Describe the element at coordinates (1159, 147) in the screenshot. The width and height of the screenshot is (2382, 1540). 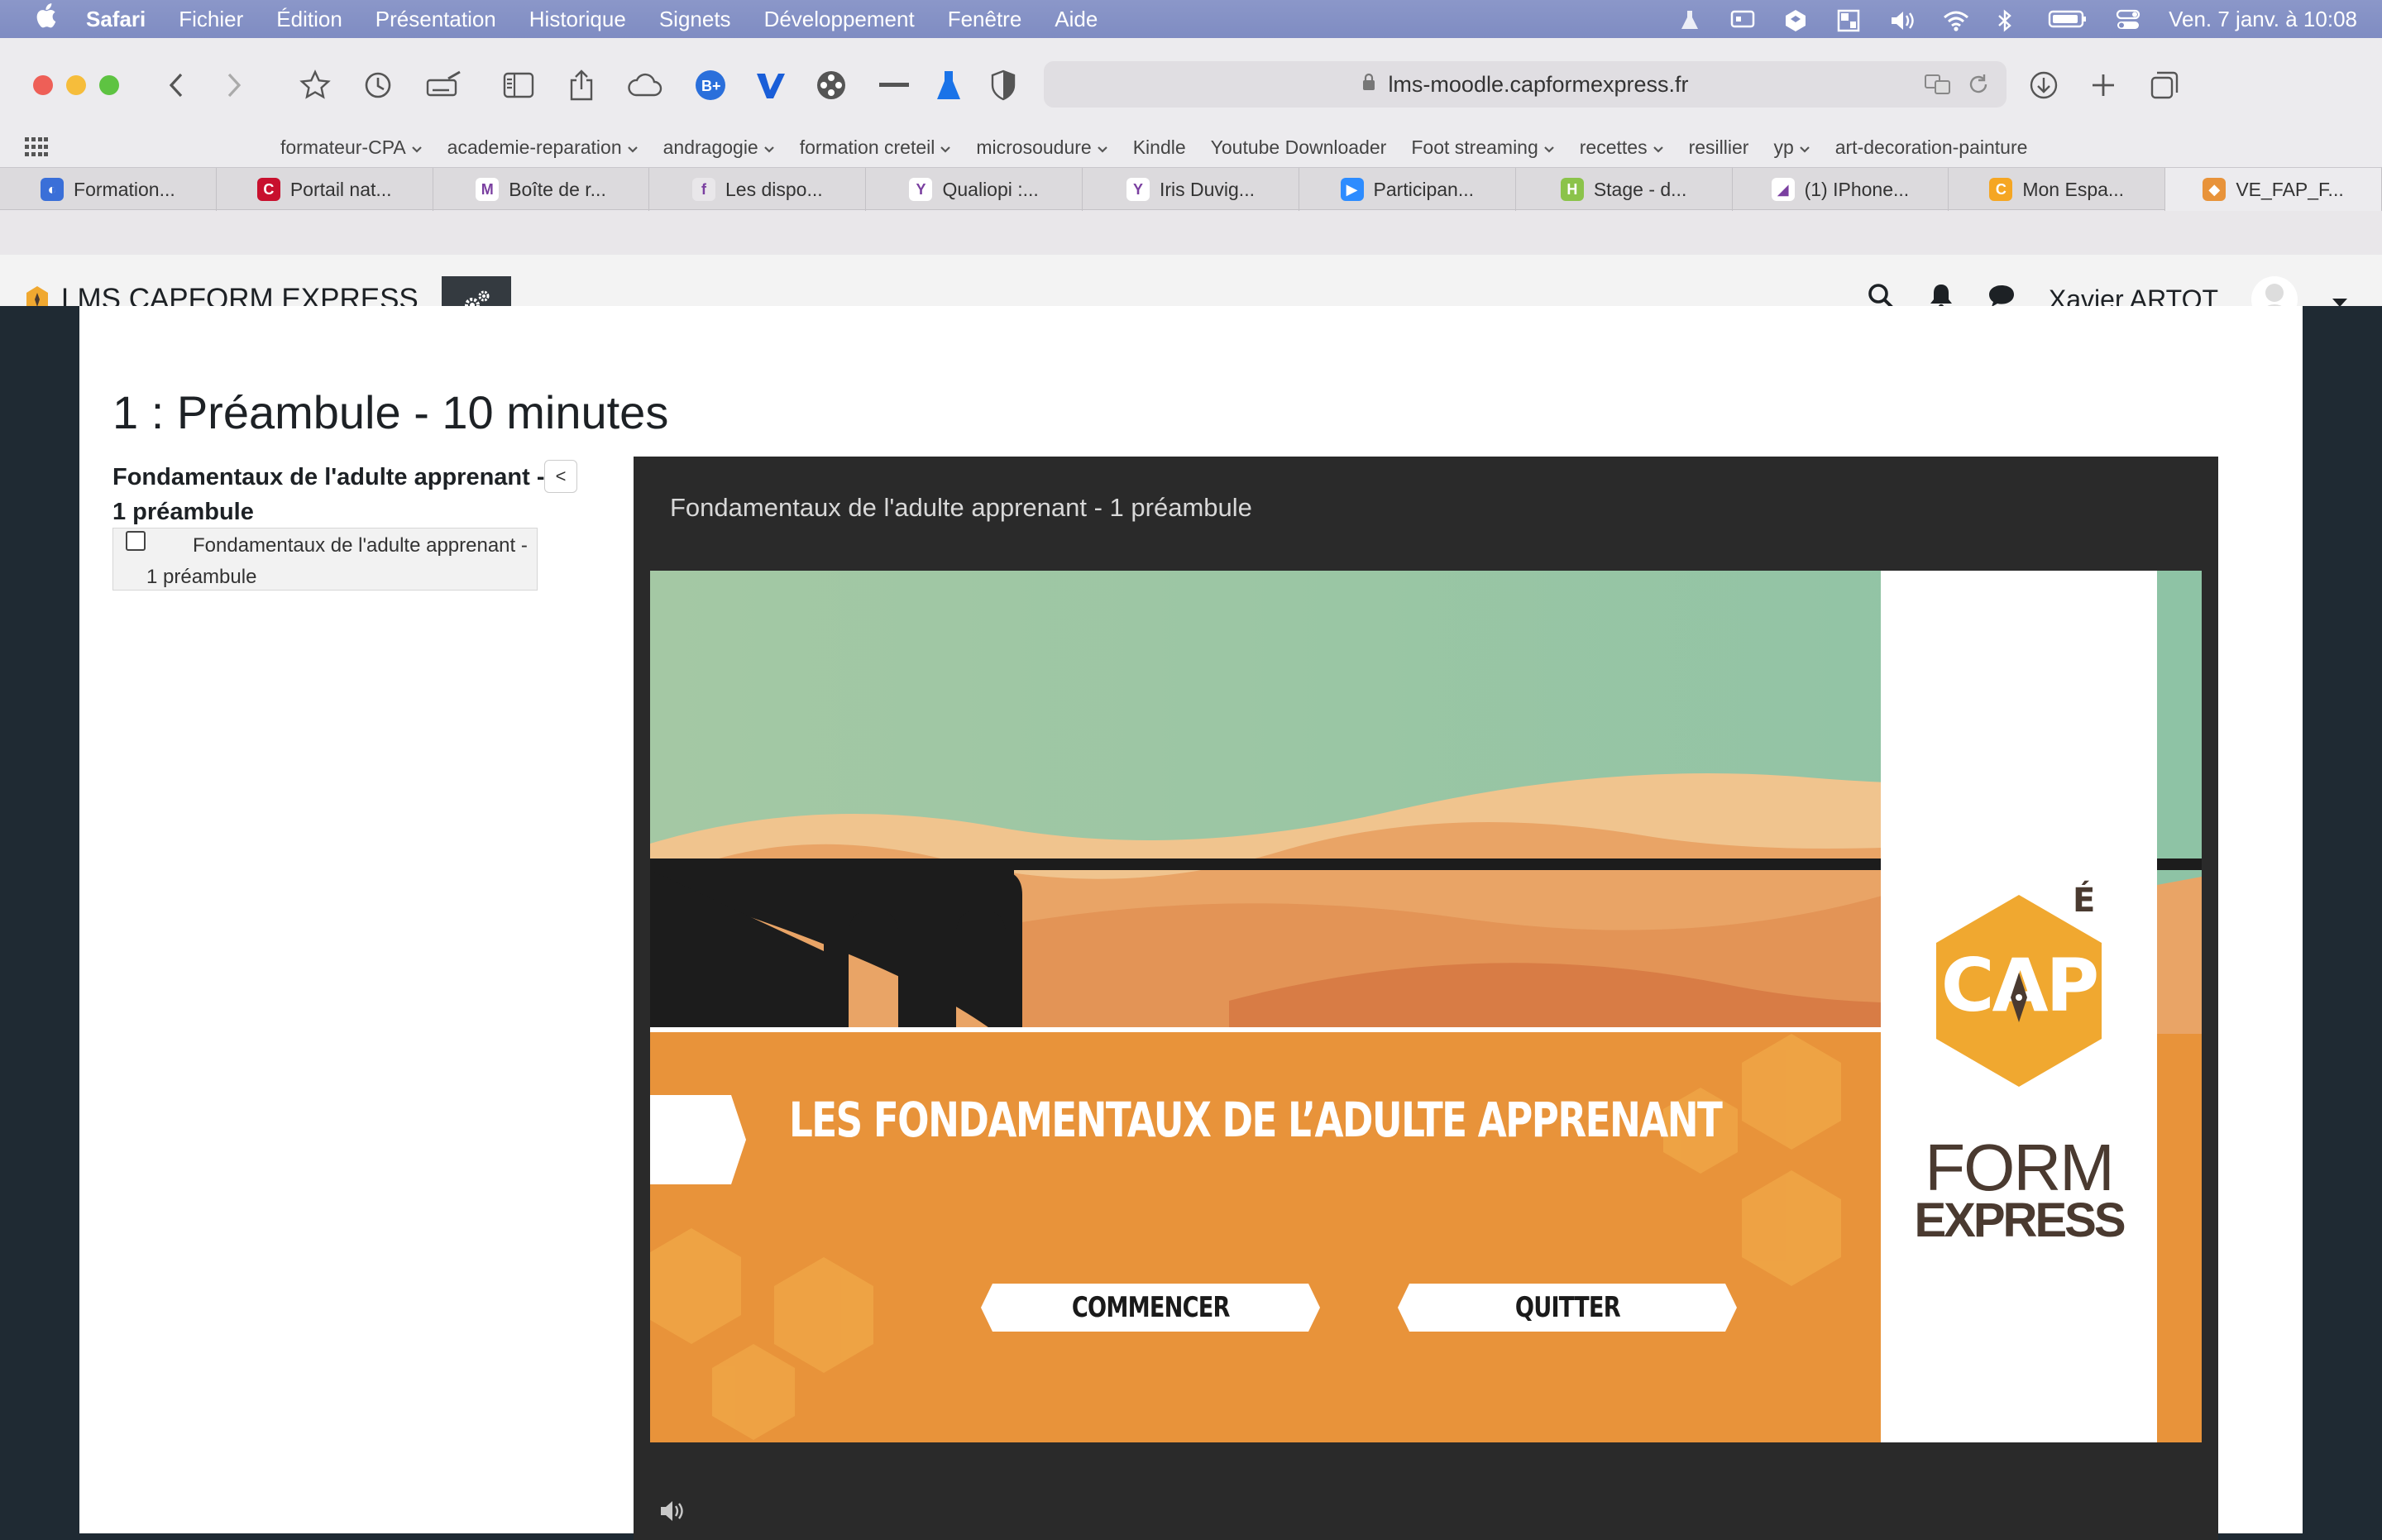
I see `favorite-item: Kindle` at that location.